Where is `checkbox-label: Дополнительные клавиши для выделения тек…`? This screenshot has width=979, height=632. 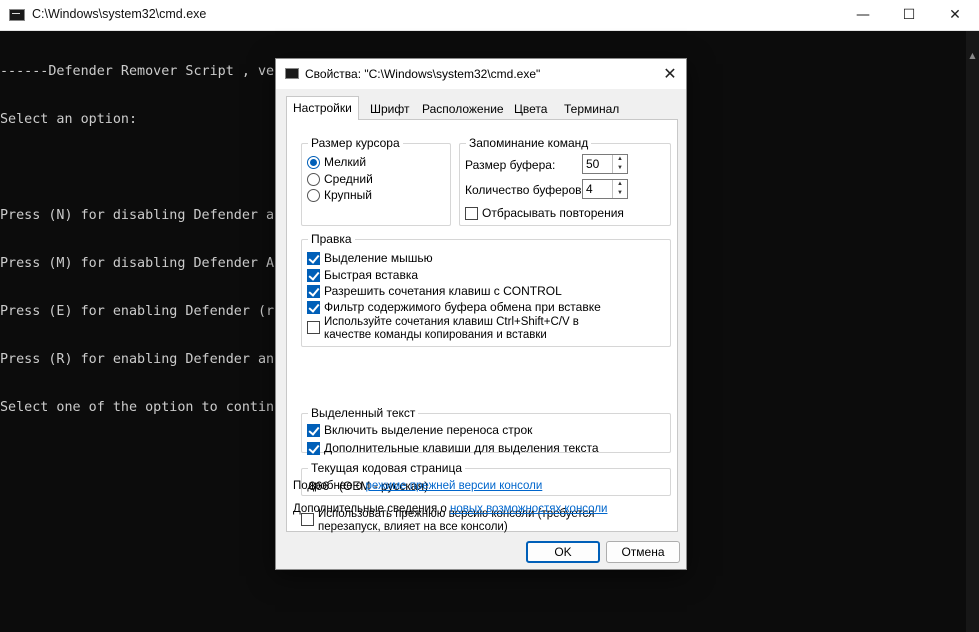 checkbox-label: Дополнительные клавиши для выделения тек… is located at coordinates (461, 448).